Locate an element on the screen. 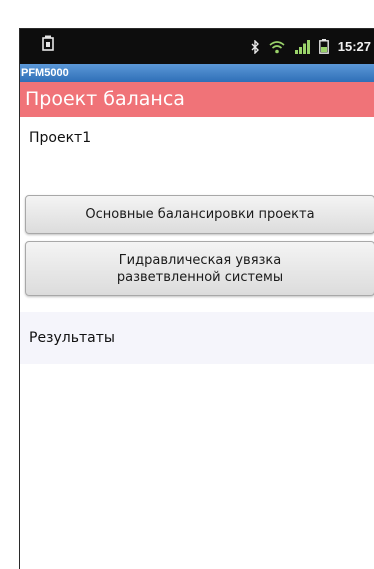  sim-card-icon is located at coordinates (48, 43).